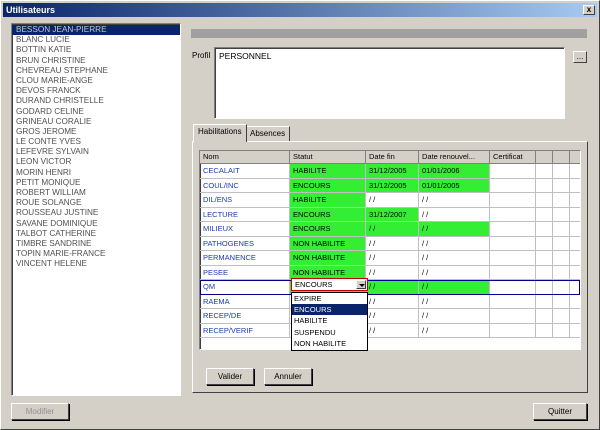 Image resolution: width=600 pixels, height=430 pixels. I want to click on grid-cell-statut: HABILITE, so click(328, 171).